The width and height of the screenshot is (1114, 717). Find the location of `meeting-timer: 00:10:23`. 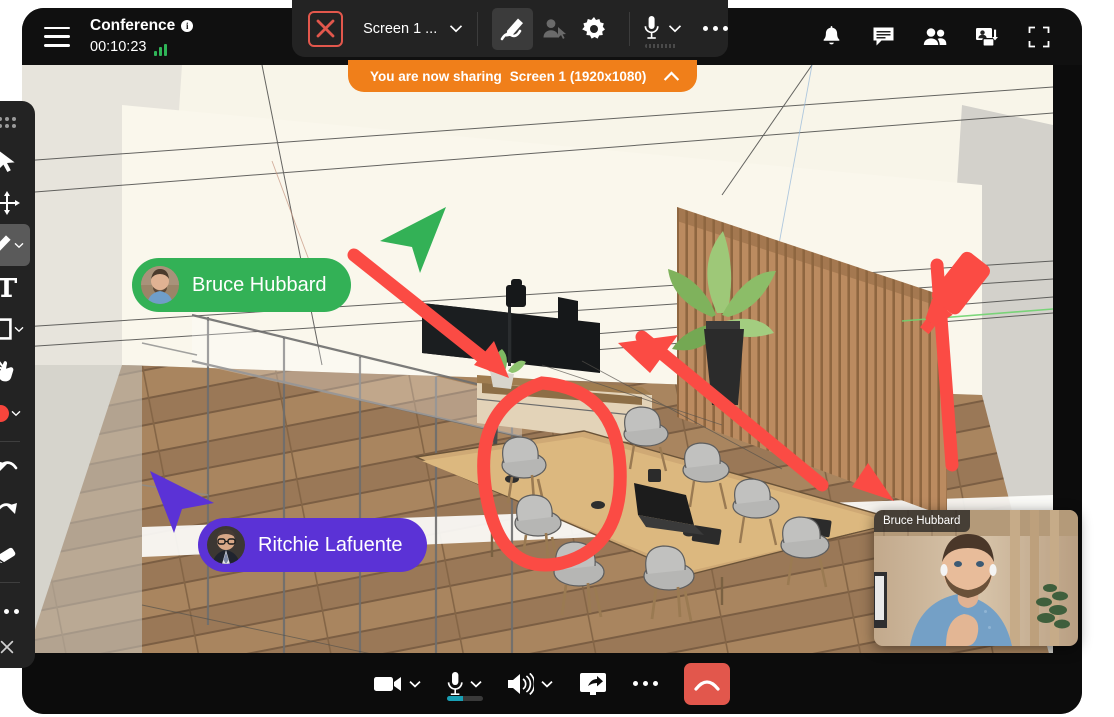

meeting-timer: 00:10:23 is located at coordinates (118, 46).